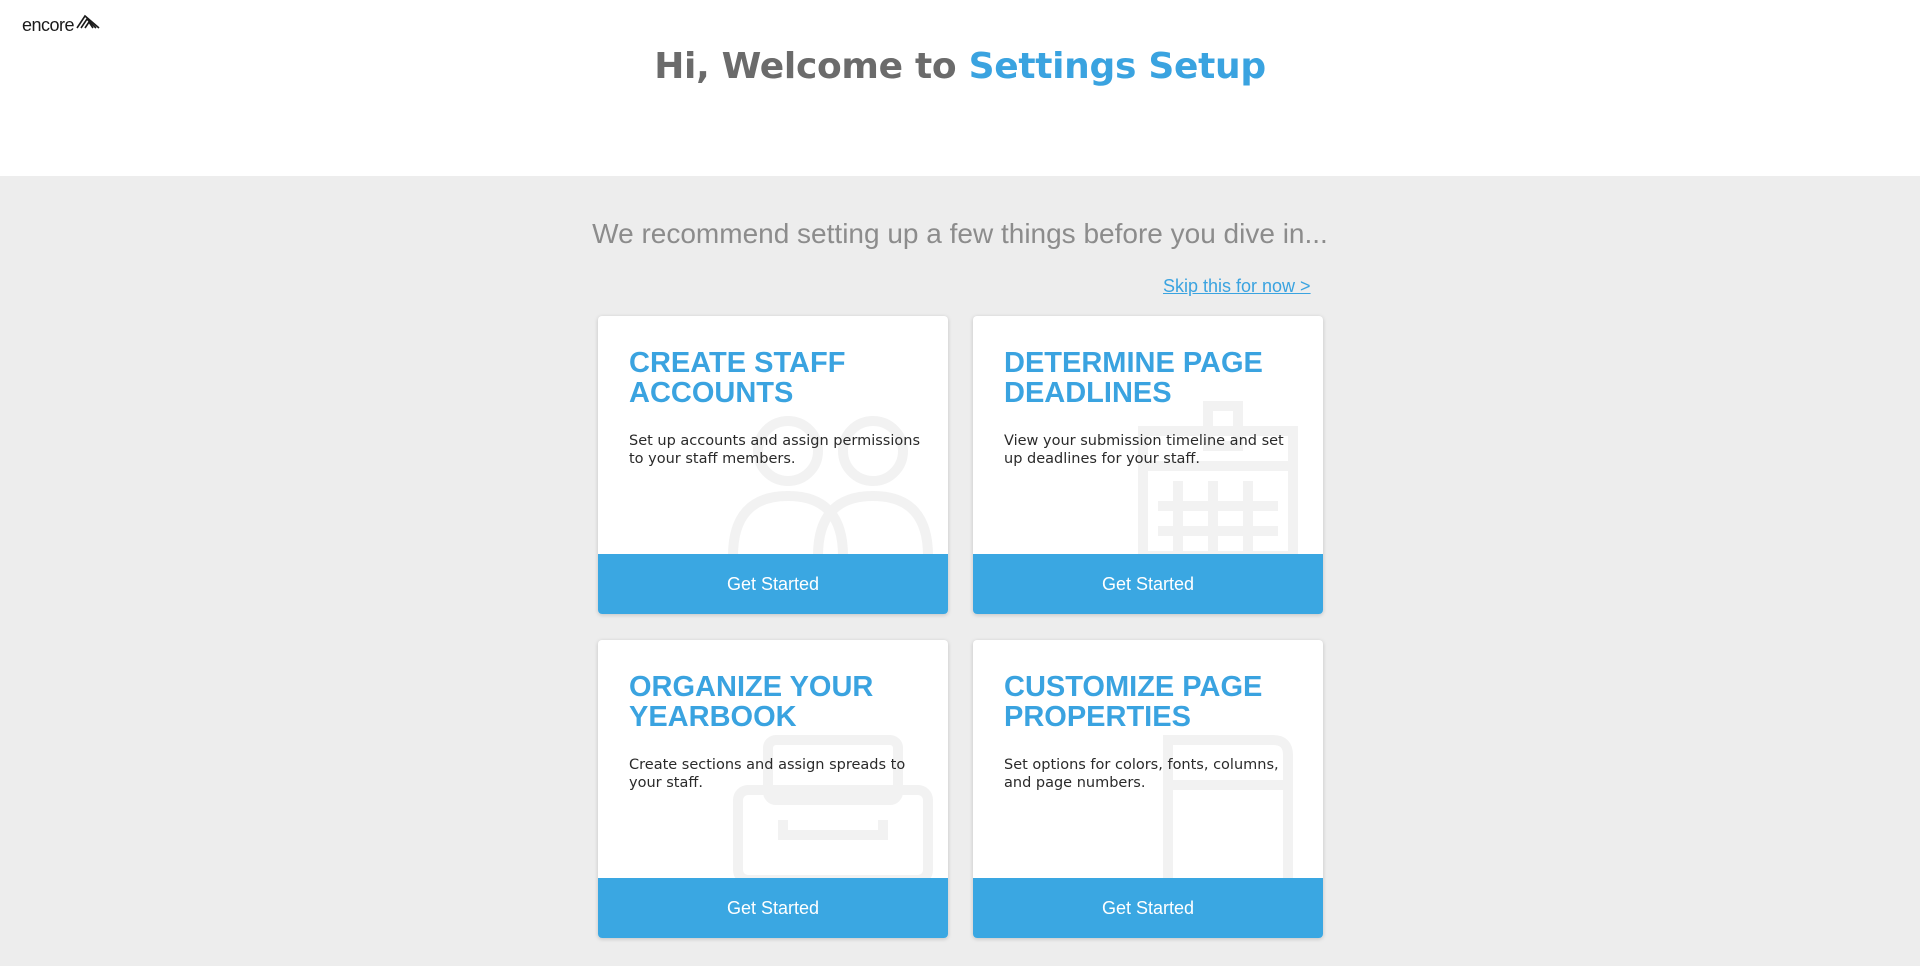 This screenshot has width=1920, height=966. Describe the element at coordinates (1218, 478) in the screenshot. I see `calendar-icon` at that location.